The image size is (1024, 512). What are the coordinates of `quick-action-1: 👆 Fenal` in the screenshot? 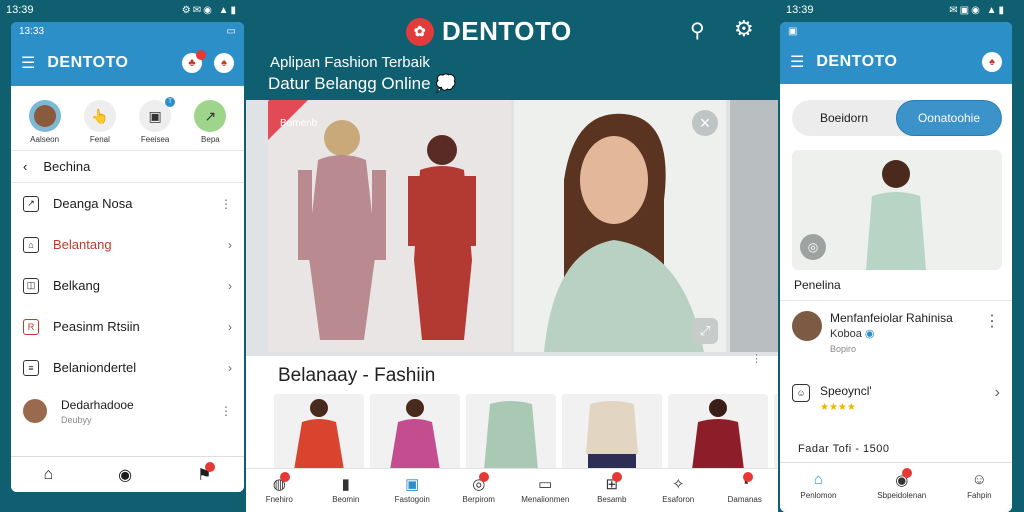 It's located at (99, 122).